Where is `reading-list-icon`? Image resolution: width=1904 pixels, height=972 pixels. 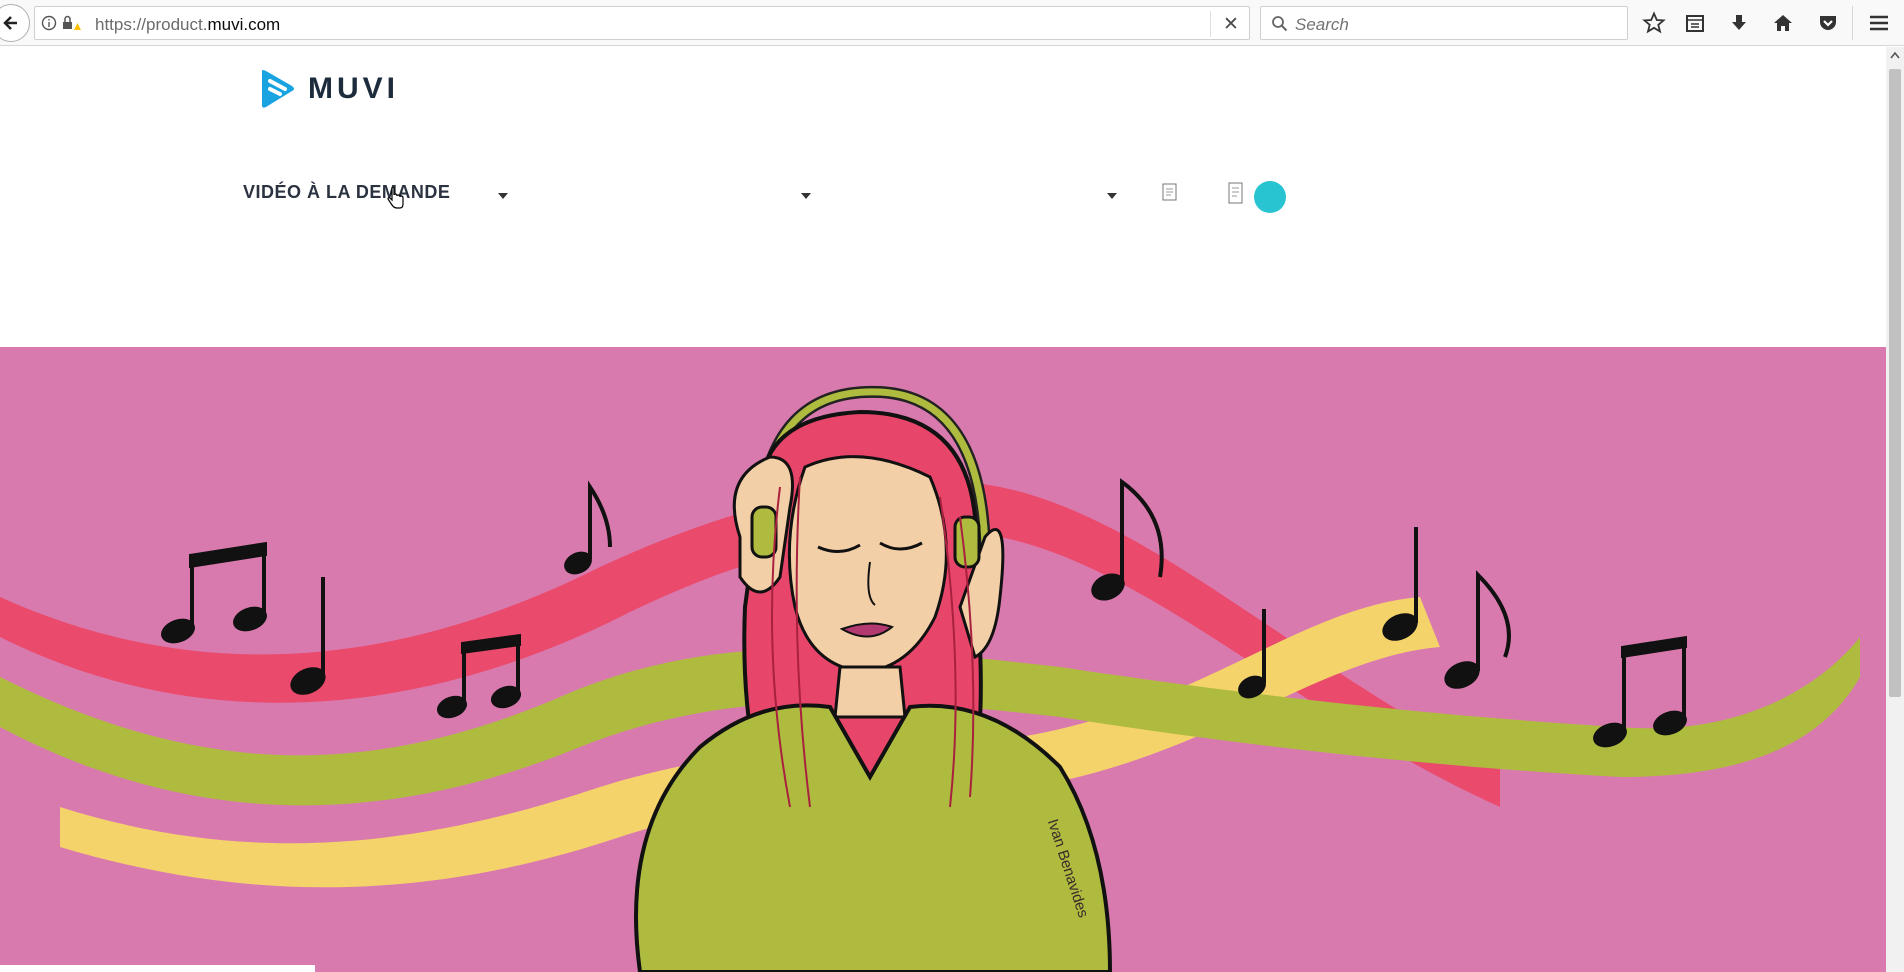
reading-list-icon is located at coordinates (1695, 23).